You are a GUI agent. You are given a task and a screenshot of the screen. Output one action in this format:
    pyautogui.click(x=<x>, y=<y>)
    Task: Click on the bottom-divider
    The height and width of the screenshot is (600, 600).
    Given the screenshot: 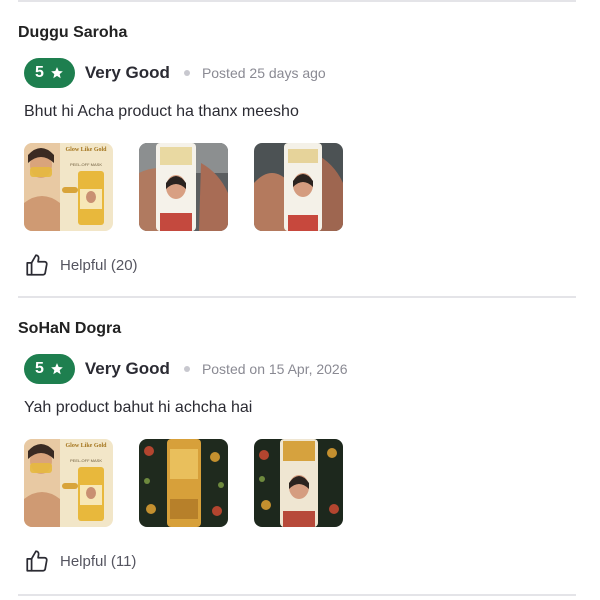 What is the action you would take?
    pyautogui.click(x=297, y=595)
    